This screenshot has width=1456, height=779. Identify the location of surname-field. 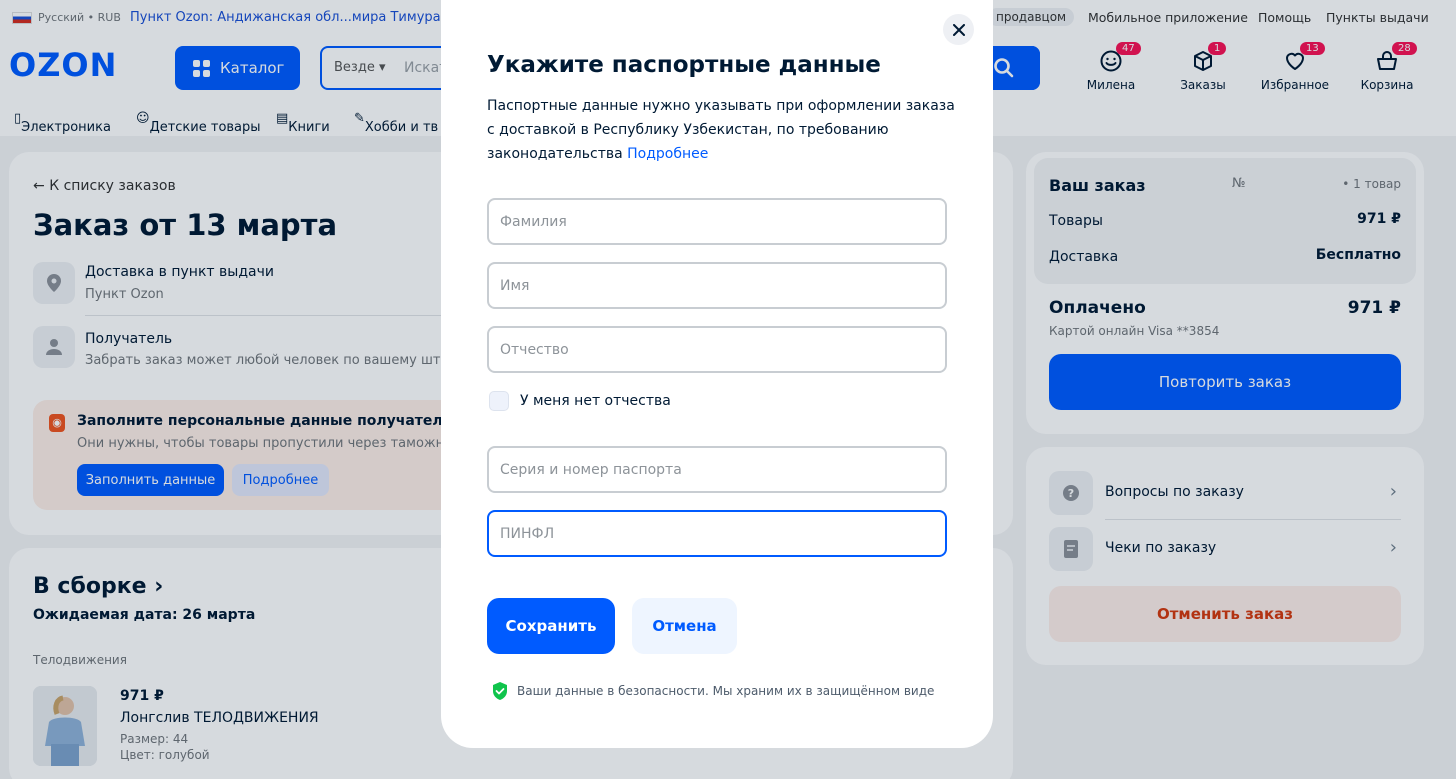
(717, 221).